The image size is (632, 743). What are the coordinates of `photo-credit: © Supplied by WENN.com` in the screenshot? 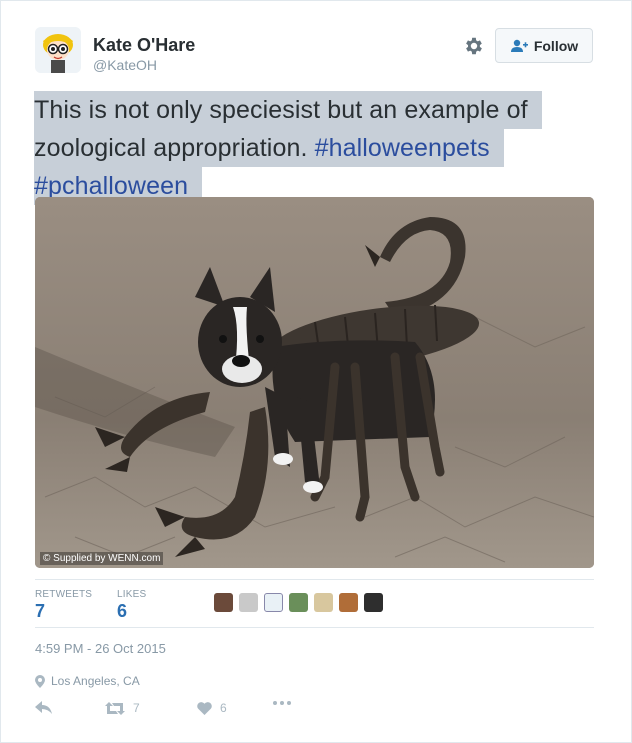 It's located at (102, 558).